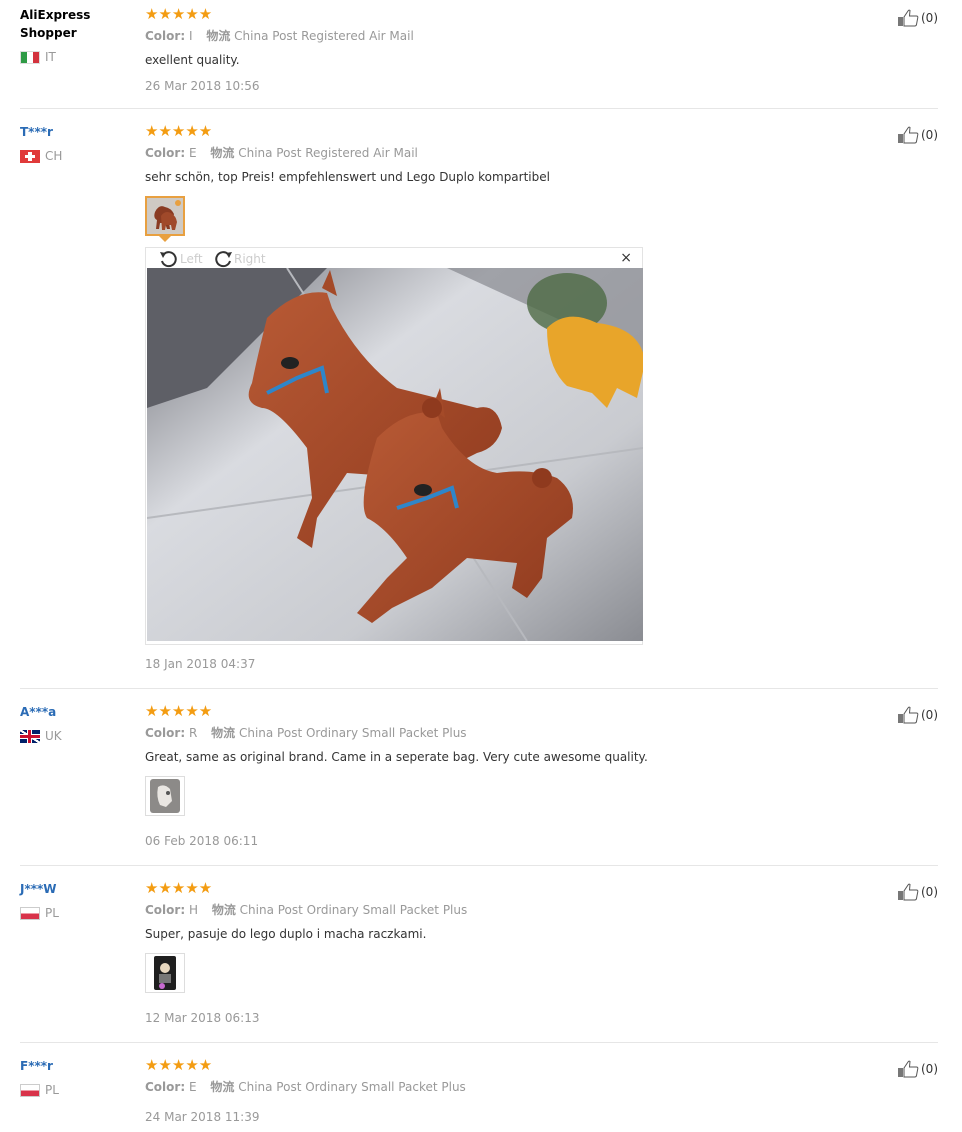 This screenshot has width=962, height=1132. What do you see at coordinates (165, 239) in the screenshot?
I see `thumbnail-pointer` at bounding box center [165, 239].